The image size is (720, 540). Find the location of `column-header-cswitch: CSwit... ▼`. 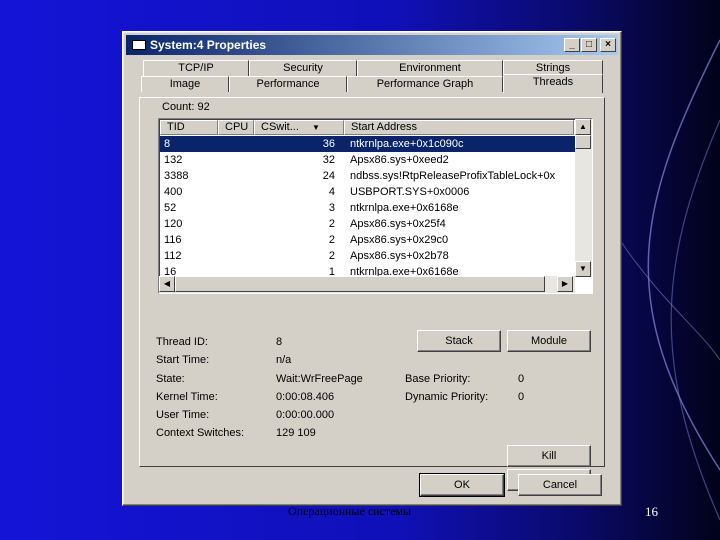

column-header-cswitch: CSwit... ▼ is located at coordinates (299, 127).